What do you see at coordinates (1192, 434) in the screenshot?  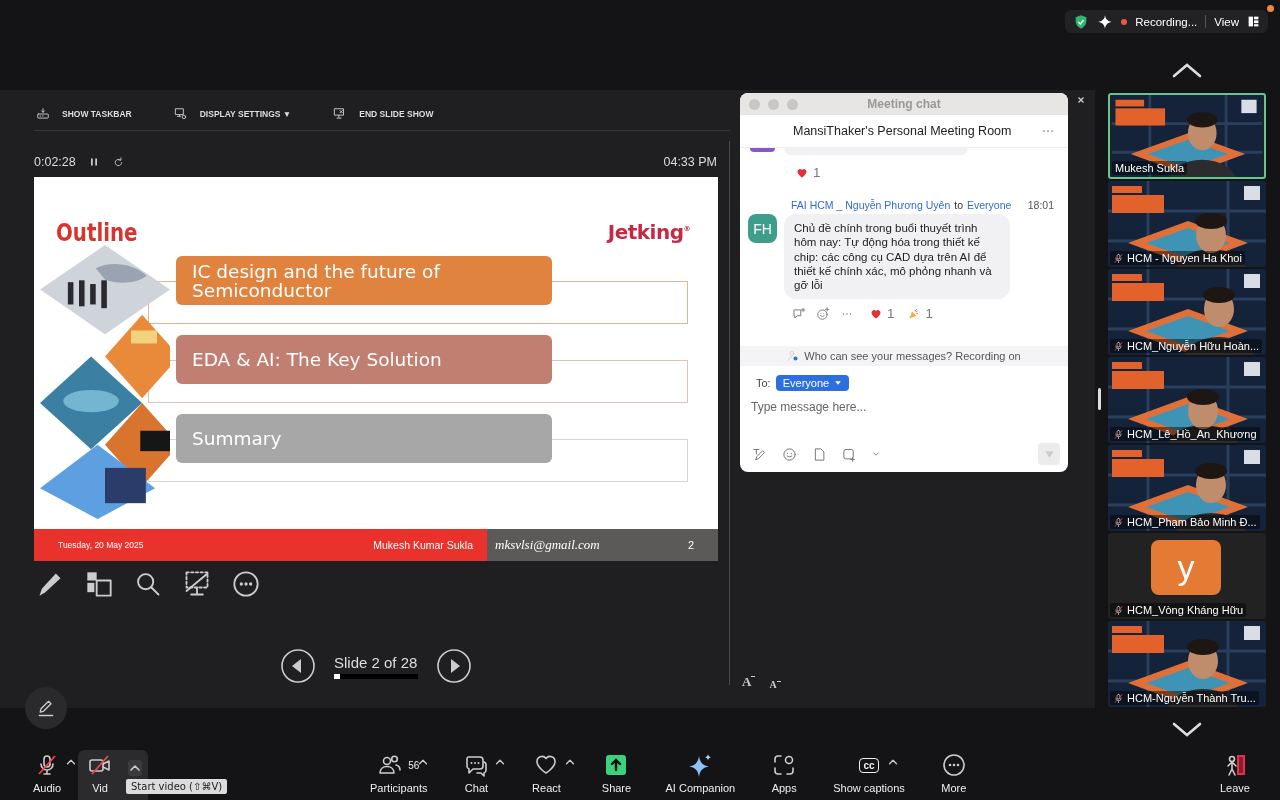 I see `participant-name: HCM_Lê_Hồ_An_Khương` at bounding box center [1192, 434].